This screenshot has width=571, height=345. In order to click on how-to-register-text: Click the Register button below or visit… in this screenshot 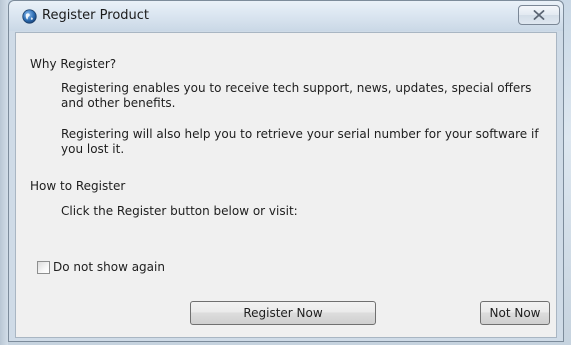, I will do `click(179, 211)`.